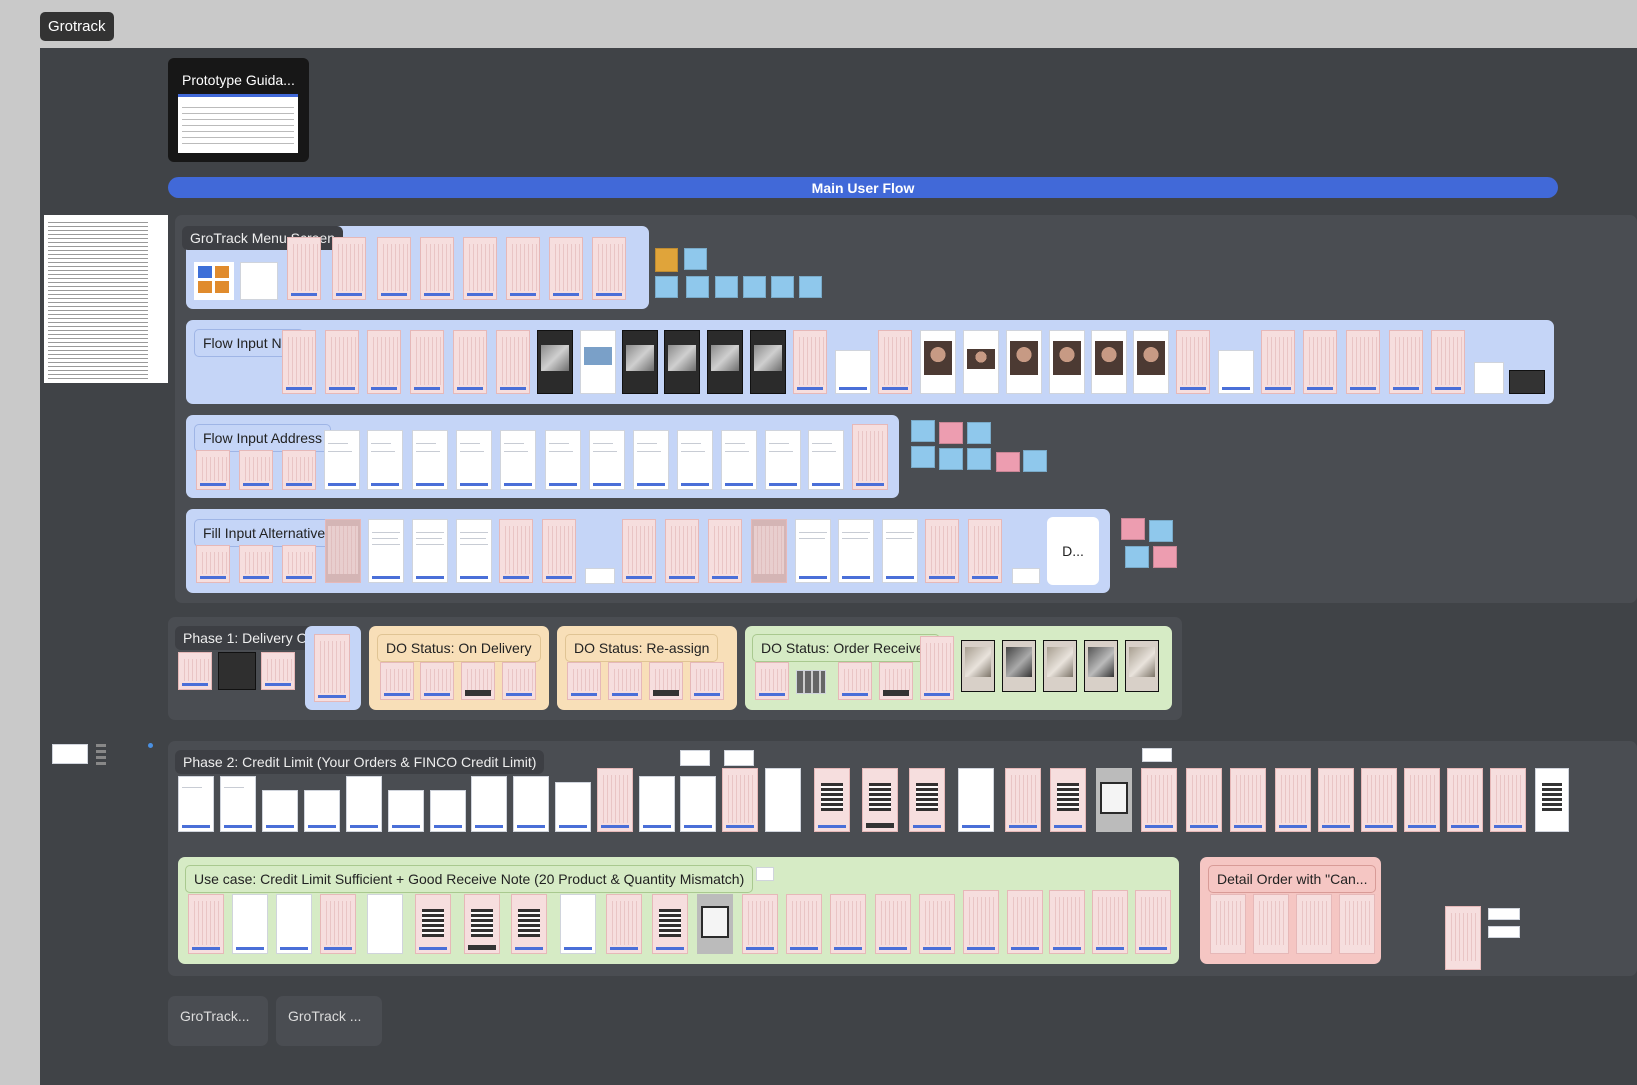  What do you see at coordinates (1527, 382) in the screenshot?
I see `keyboard-screen` at bounding box center [1527, 382].